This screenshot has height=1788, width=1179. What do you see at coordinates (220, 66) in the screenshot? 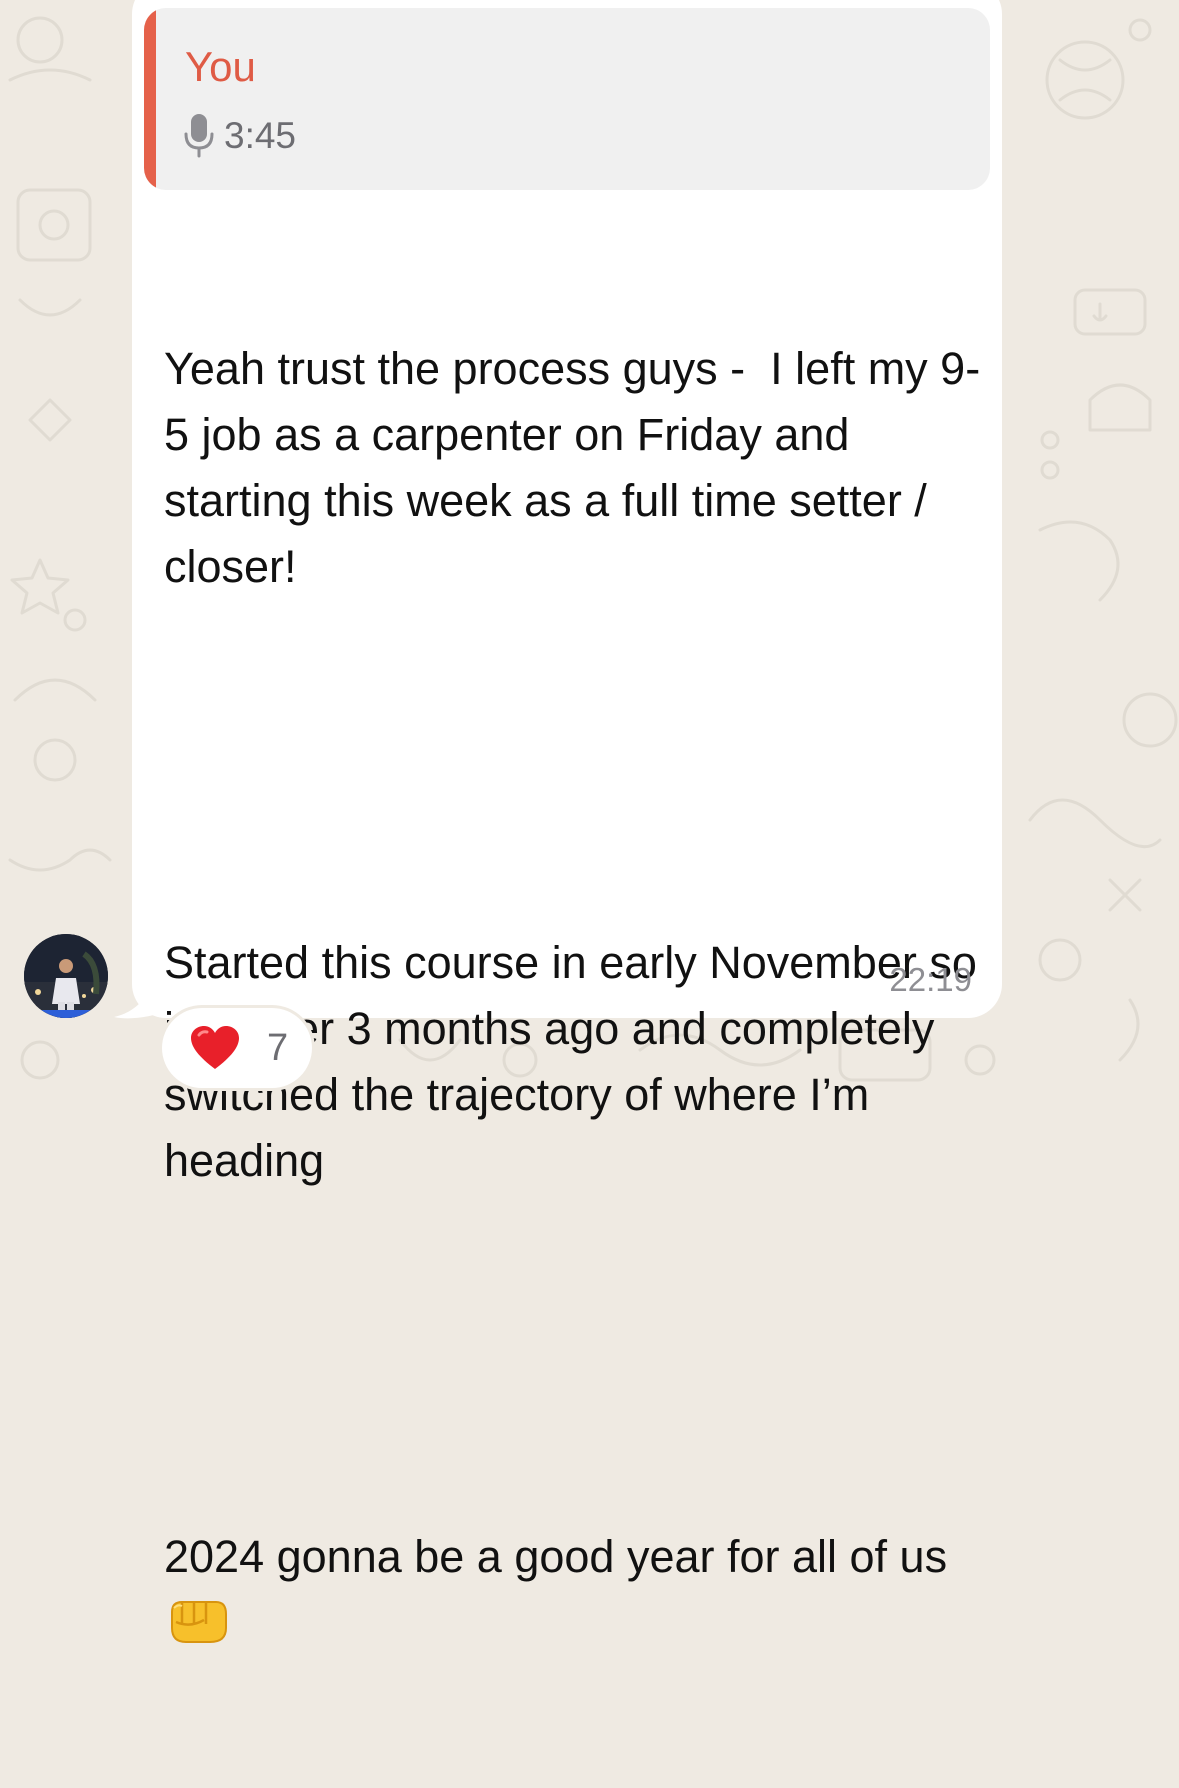
I see `quote-author: You` at bounding box center [220, 66].